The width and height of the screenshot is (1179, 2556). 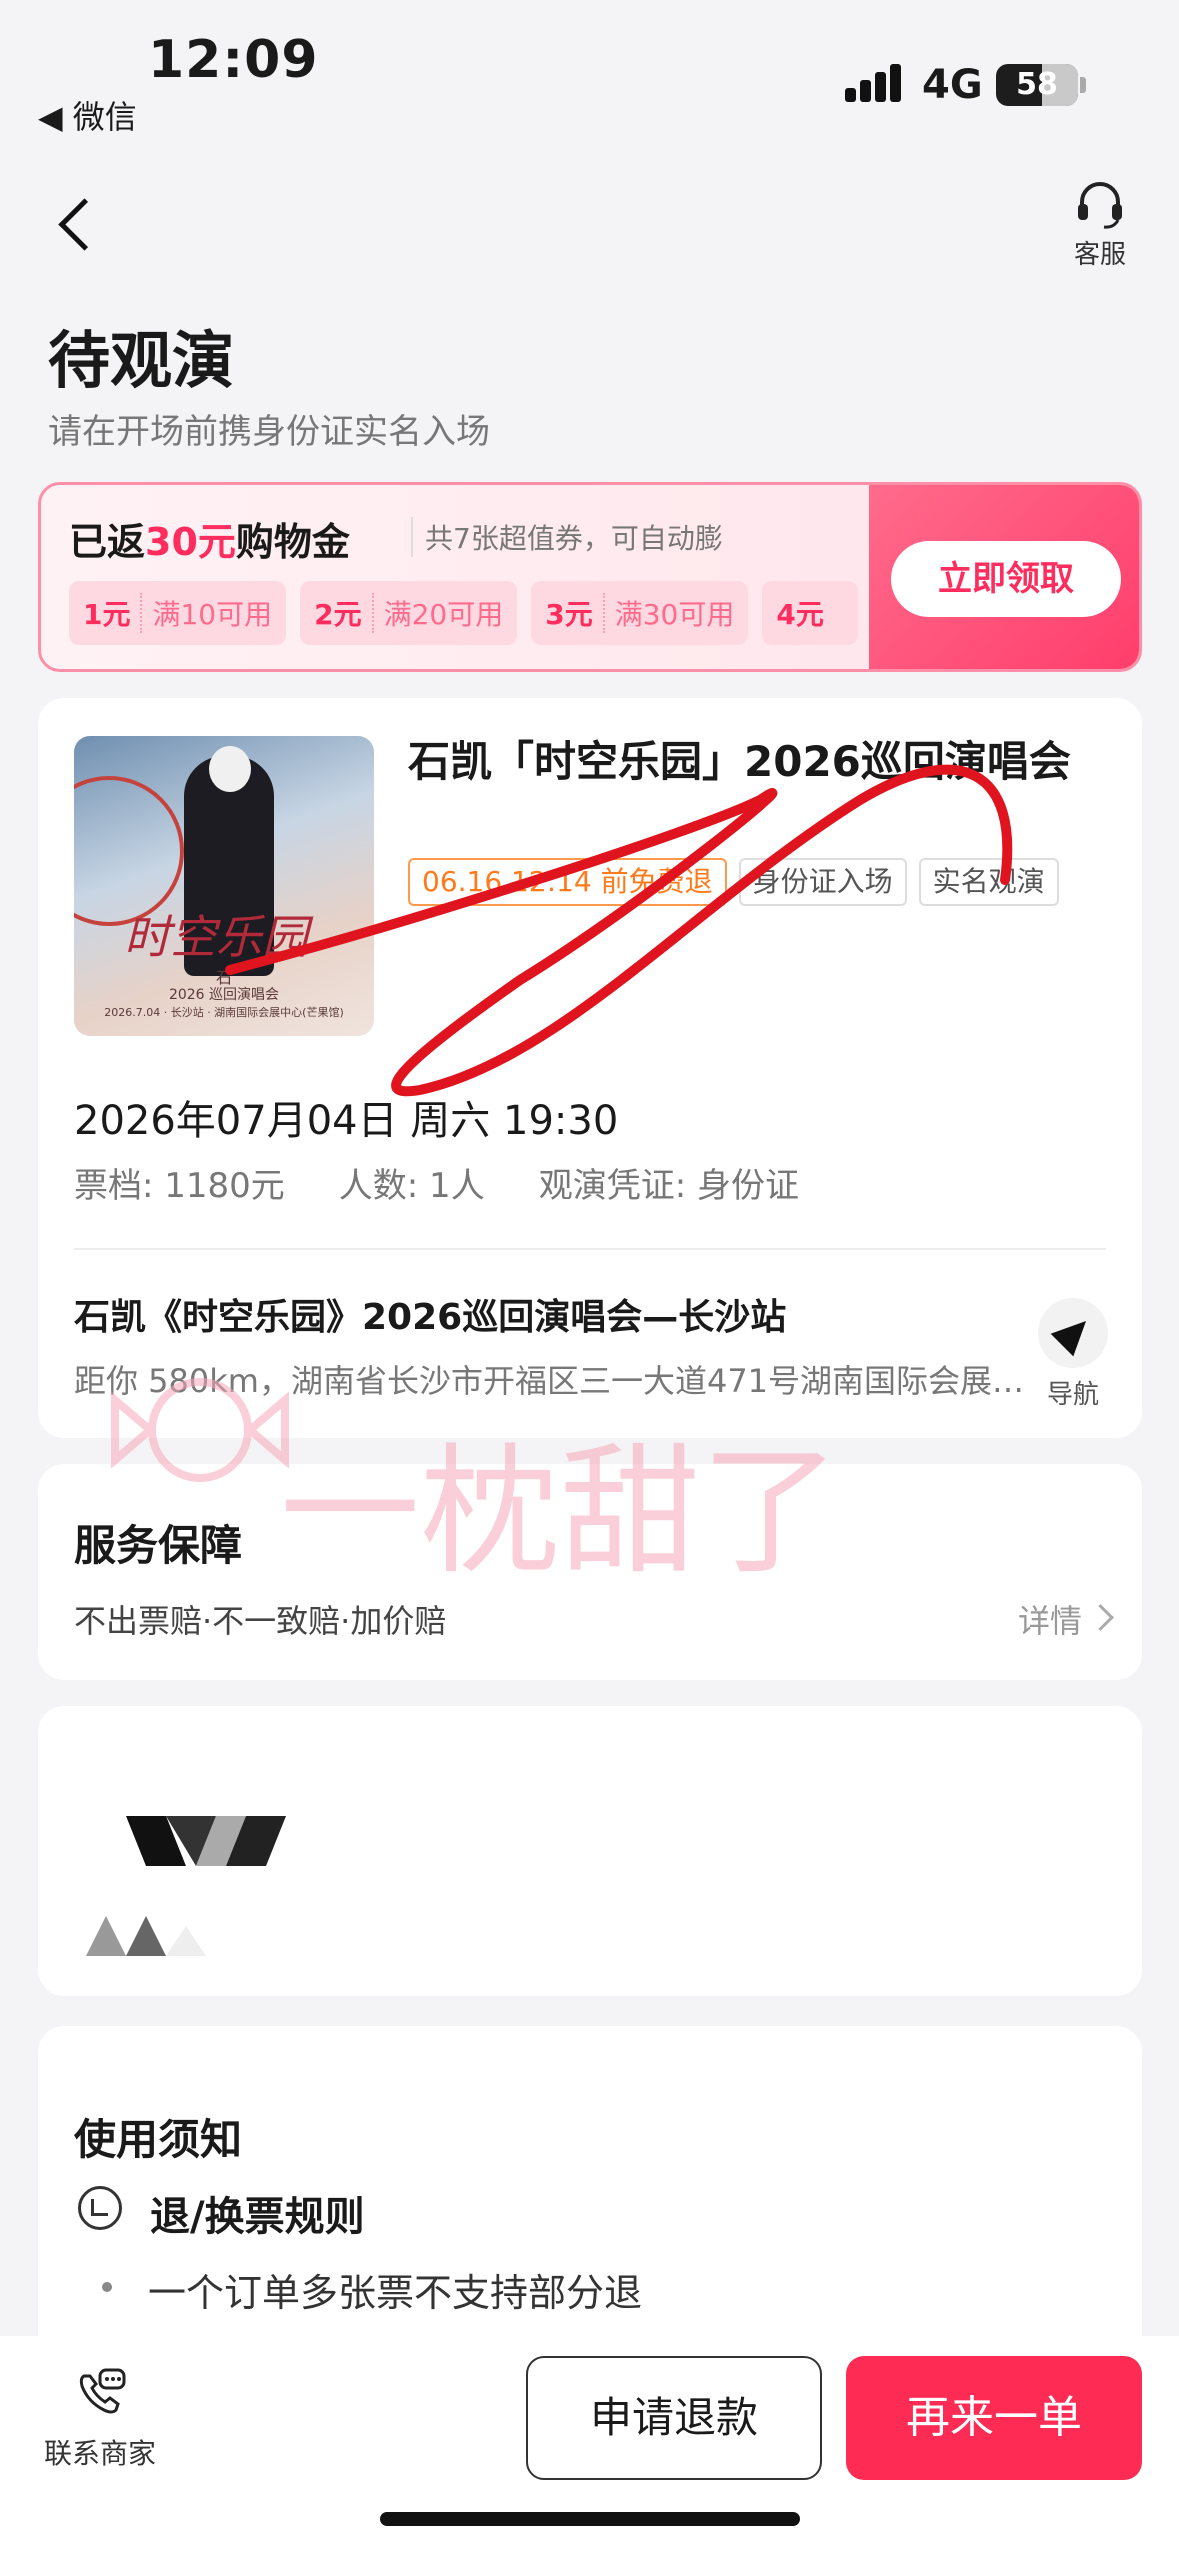 I want to click on battery-tip, so click(x=1083, y=85).